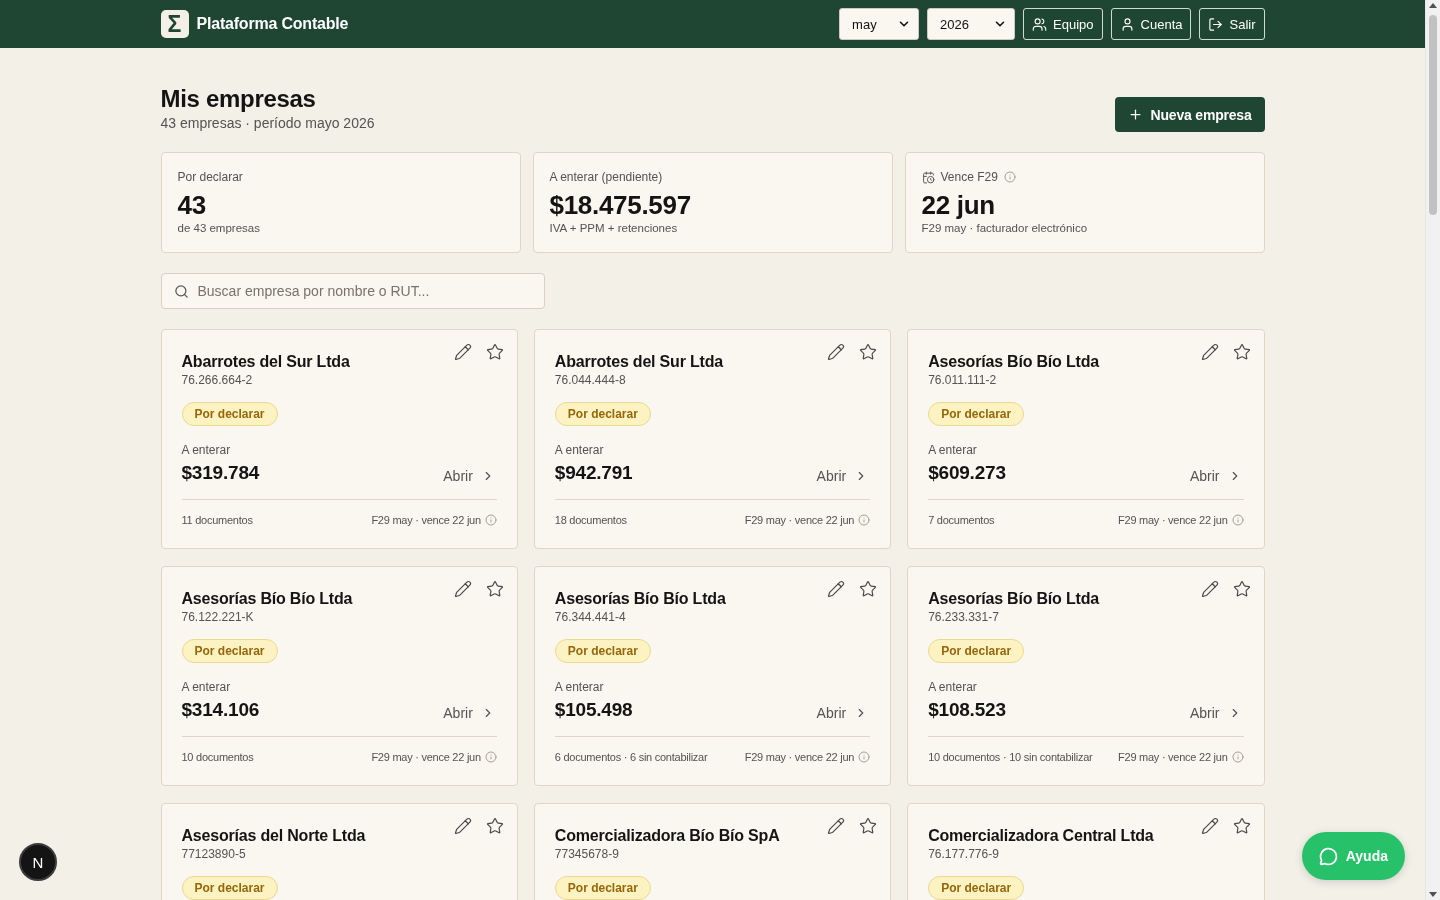 The image size is (1440, 900). What do you see at coordinates (964, 854) in the screenshot?
I see `company-rut: 76.177.776-9` at bounding box center [964, 854].